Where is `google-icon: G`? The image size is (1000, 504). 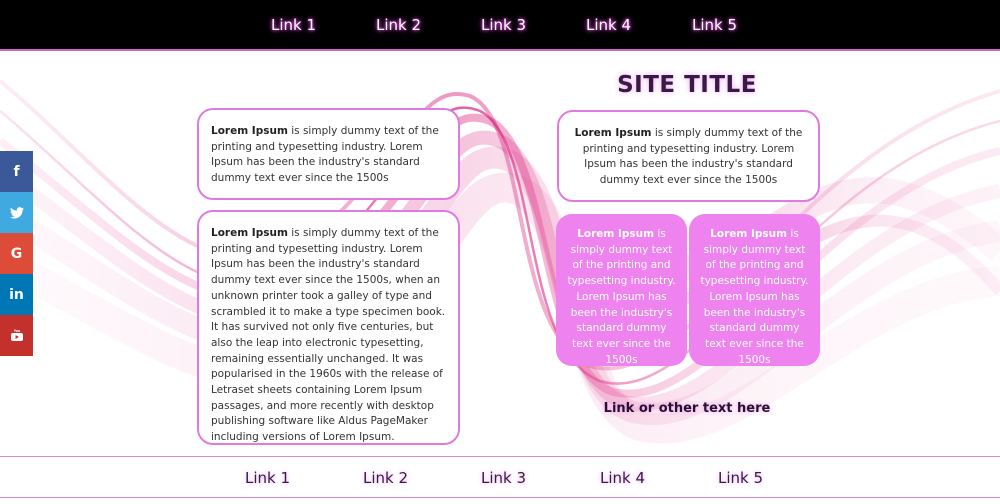 google-icon: G is located at coordinates (16, 253).